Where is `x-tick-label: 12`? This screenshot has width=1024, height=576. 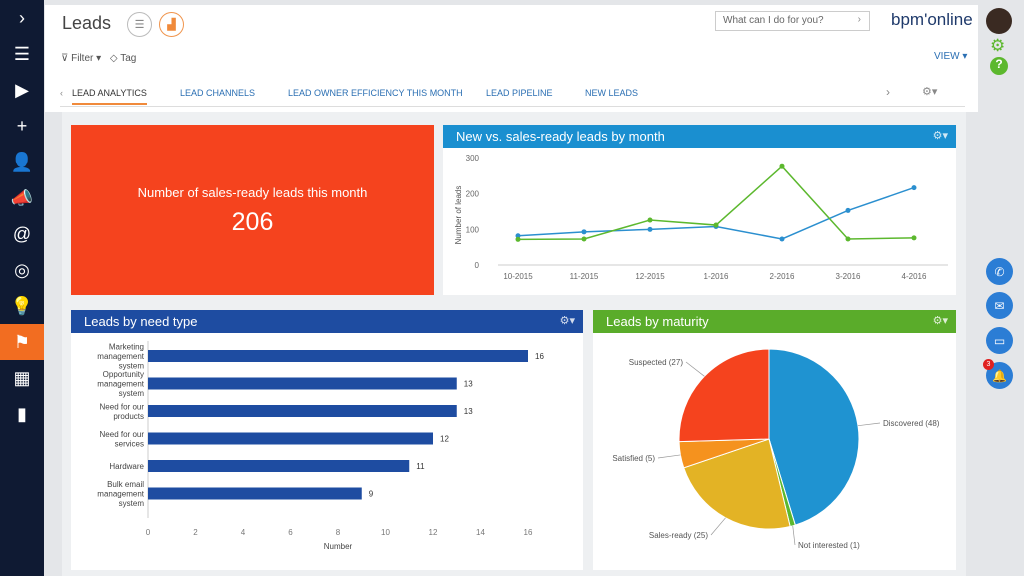 x-tick-label: 12 is located at coordinates (433, 532).